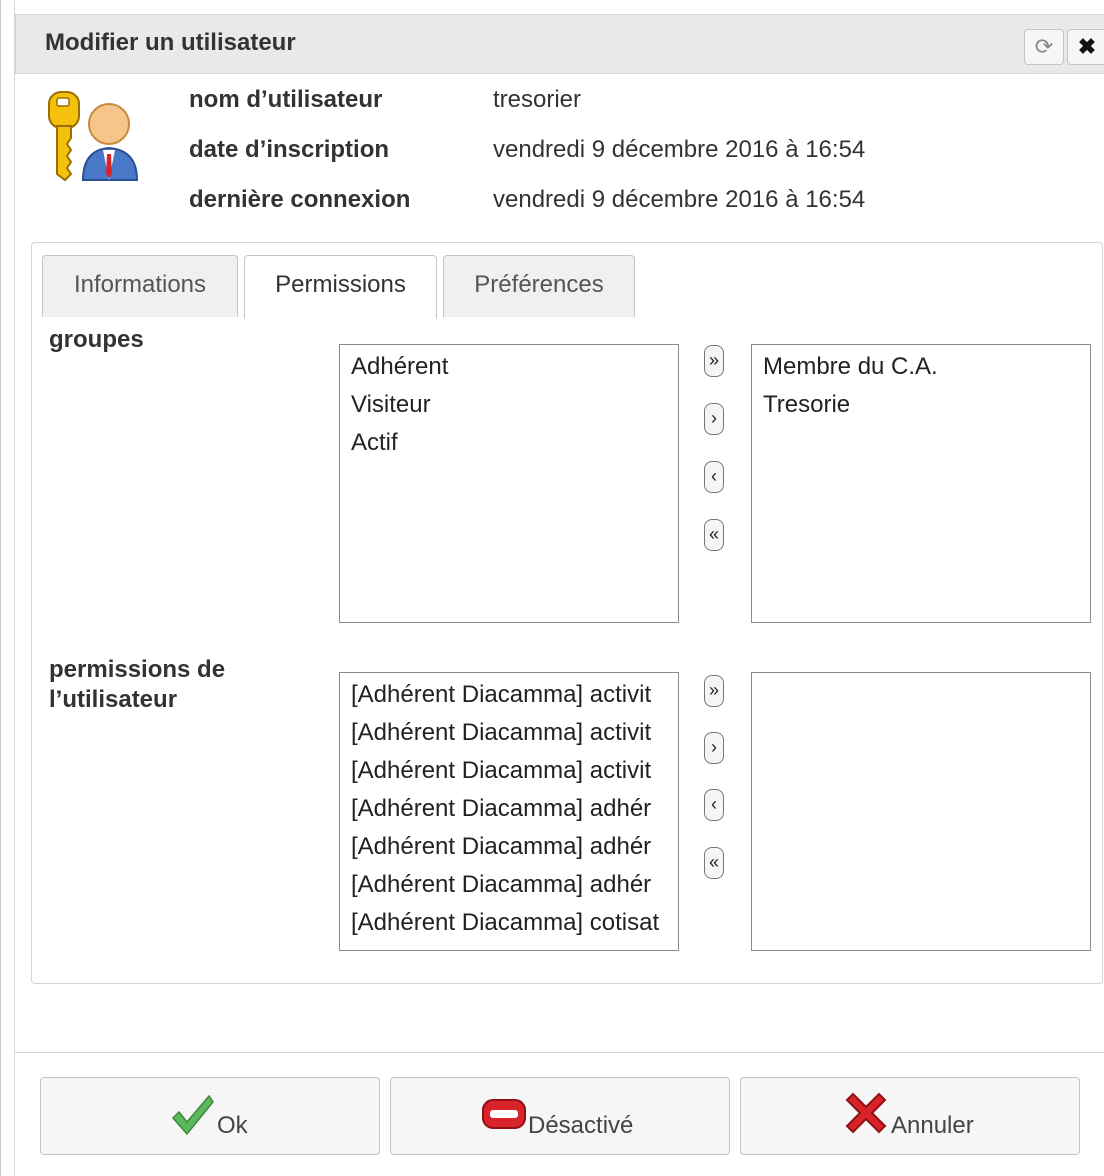 The width and height of the screenshot is (1104, 1176). I want to click on cancel-label: Annuler, so click(932, 1125).